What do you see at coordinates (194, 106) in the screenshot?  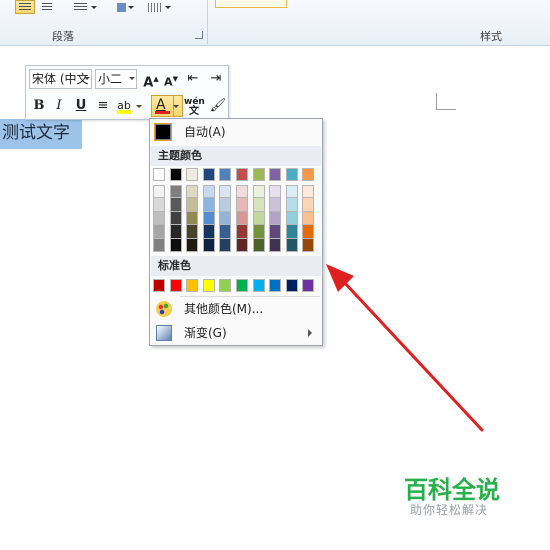 I see `phonetic-guide-button: wén 文` at bounding box center [194, 106].